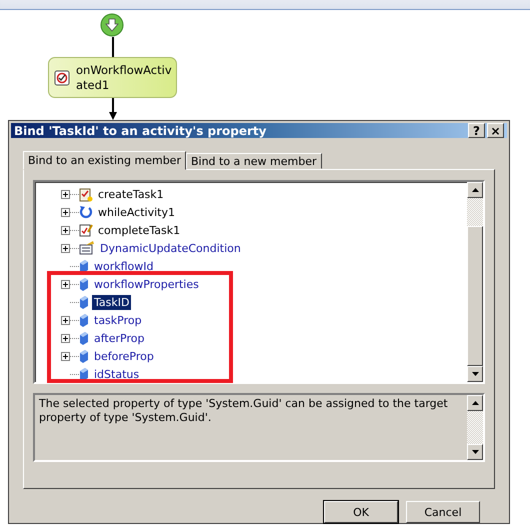 This screenshot has height=532, width=530. I want to click on close-button: ×, so click(495, 130).